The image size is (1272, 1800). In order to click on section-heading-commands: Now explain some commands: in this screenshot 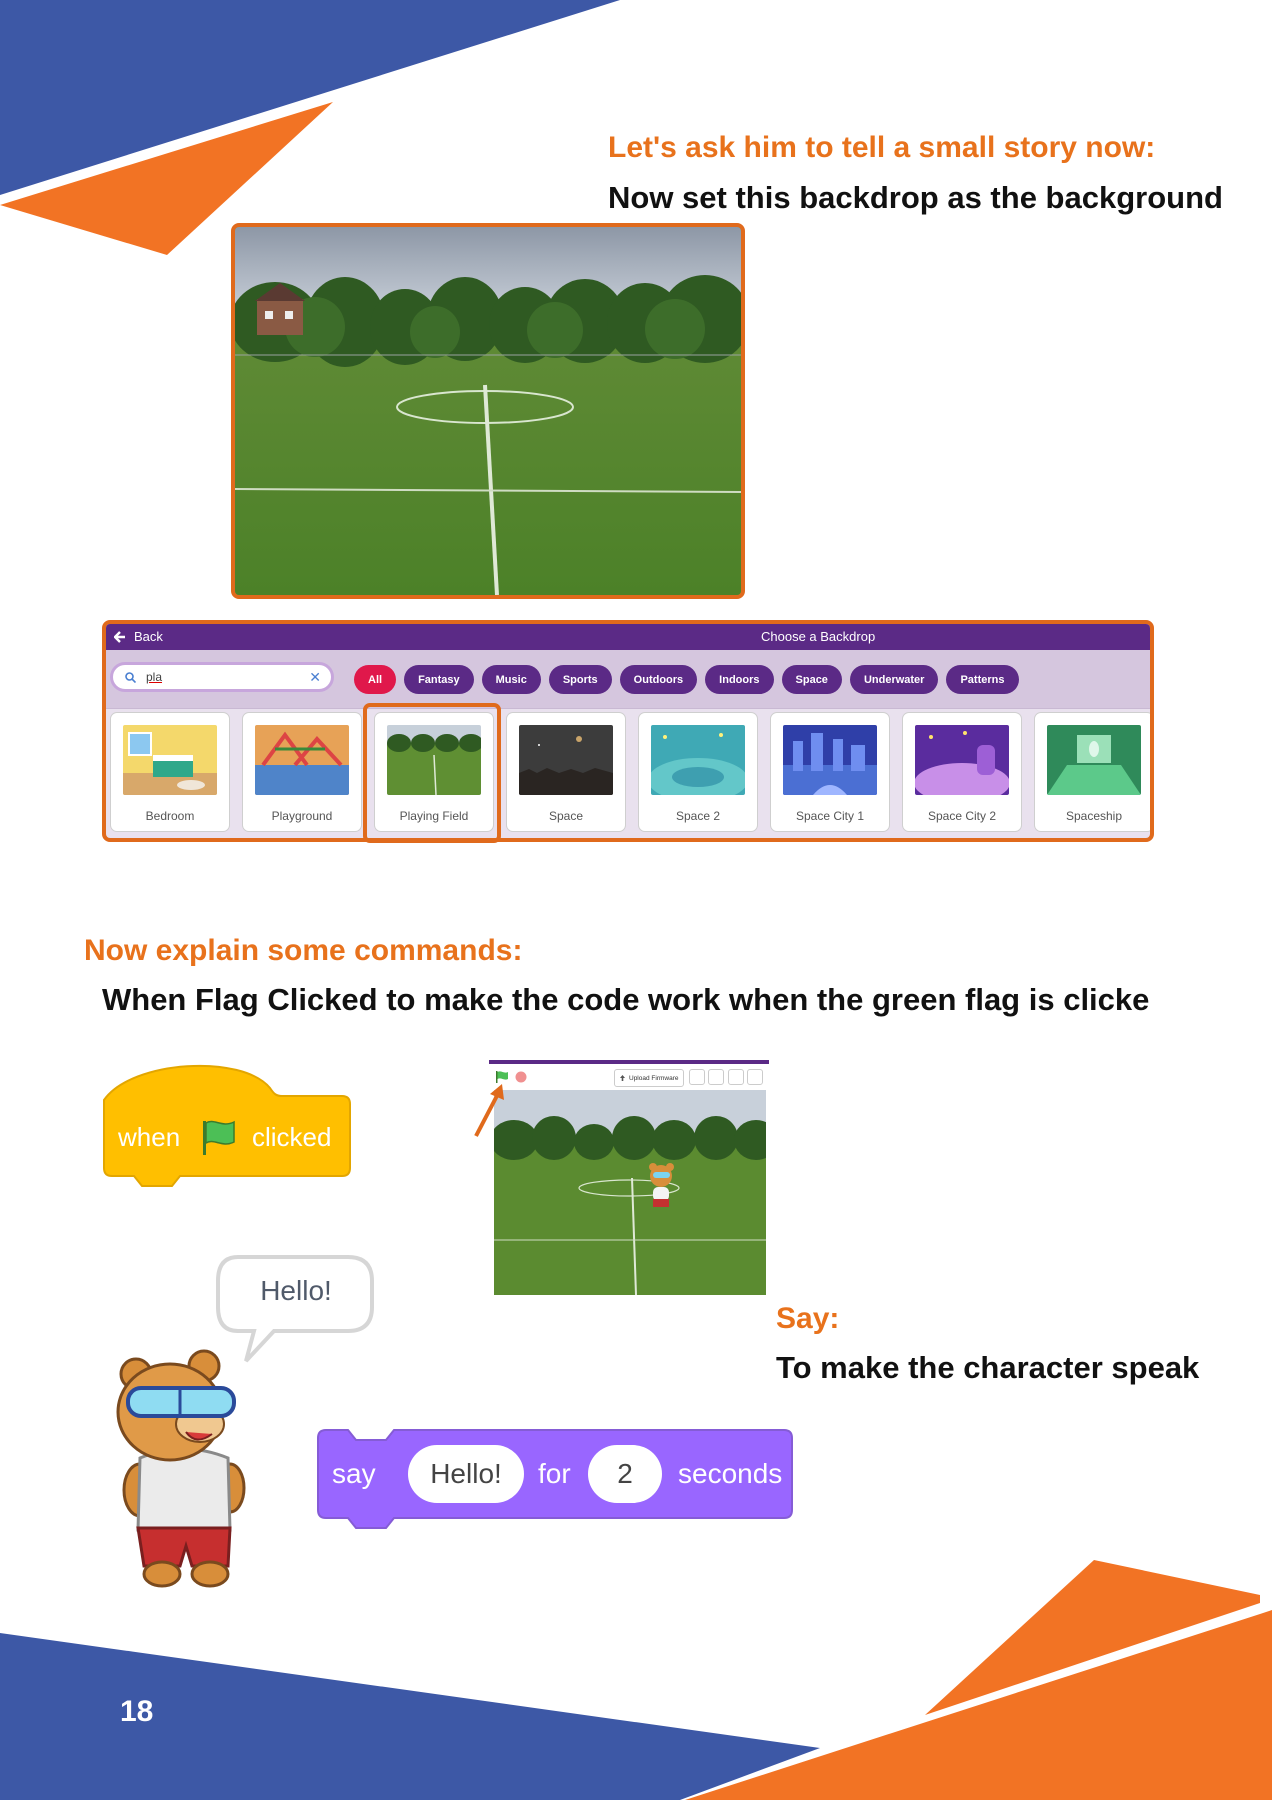, I will do `click(303, 950)`.